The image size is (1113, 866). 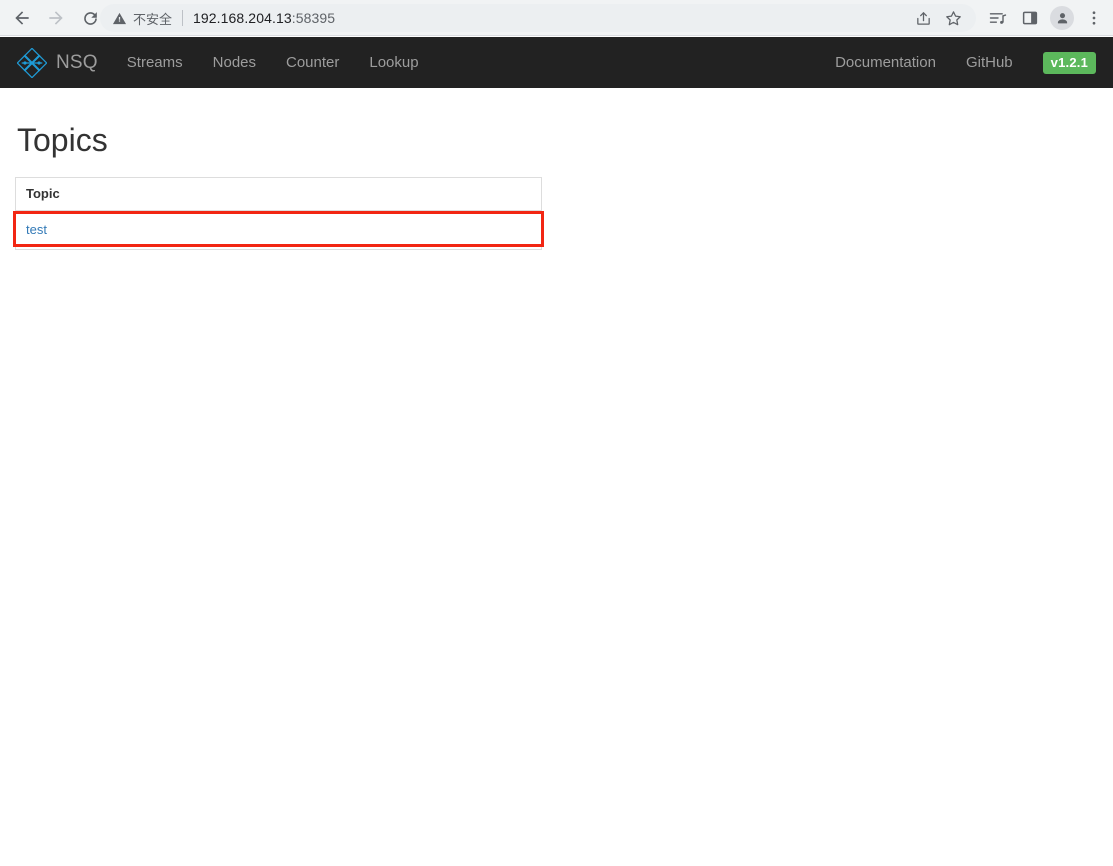 I want to click on nav-links: Streams Nodes Counter Lookup, so click(x=273, y=62).